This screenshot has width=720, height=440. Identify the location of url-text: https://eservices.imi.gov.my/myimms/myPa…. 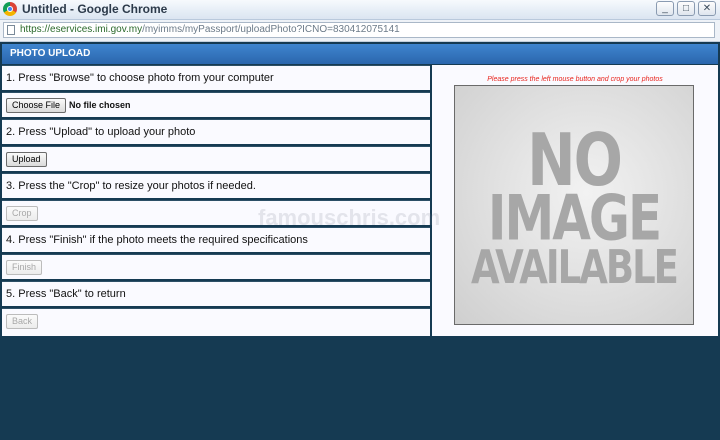
(210, 29).